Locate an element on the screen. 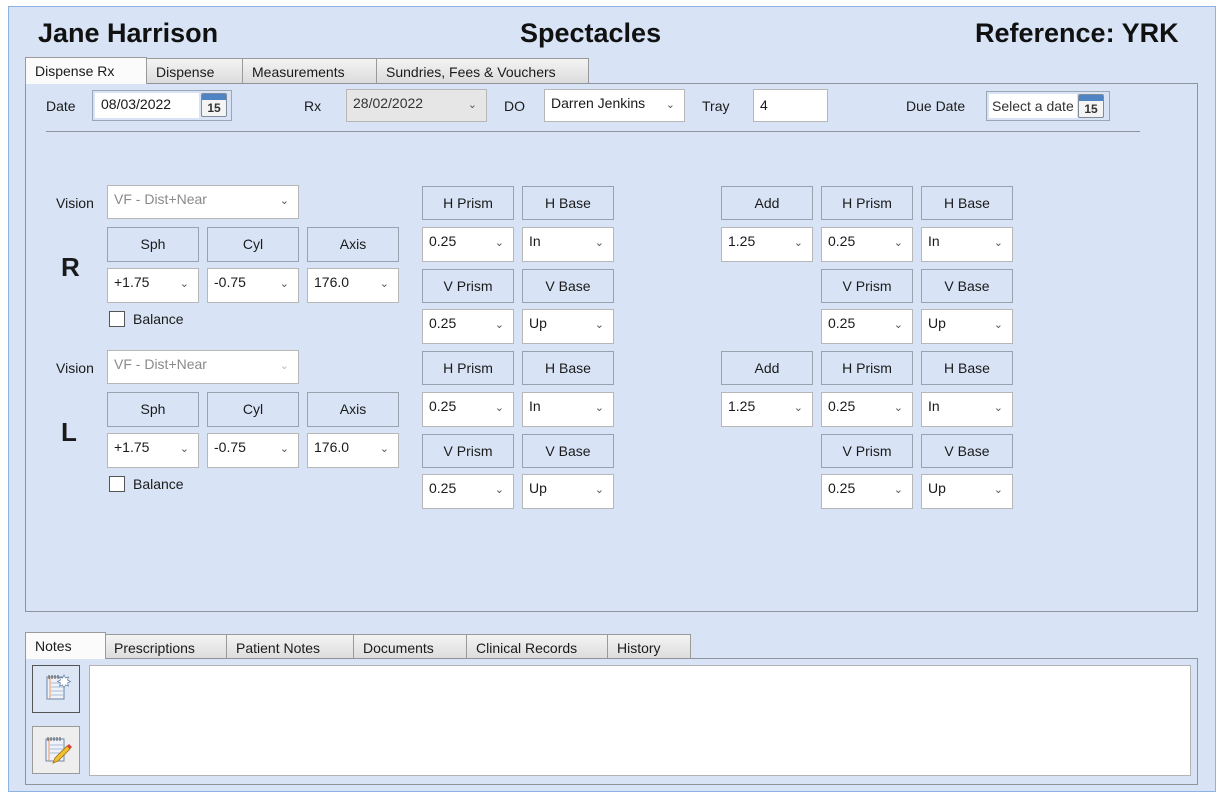  tab-notes: Notes is located at coordinates (65, 645).